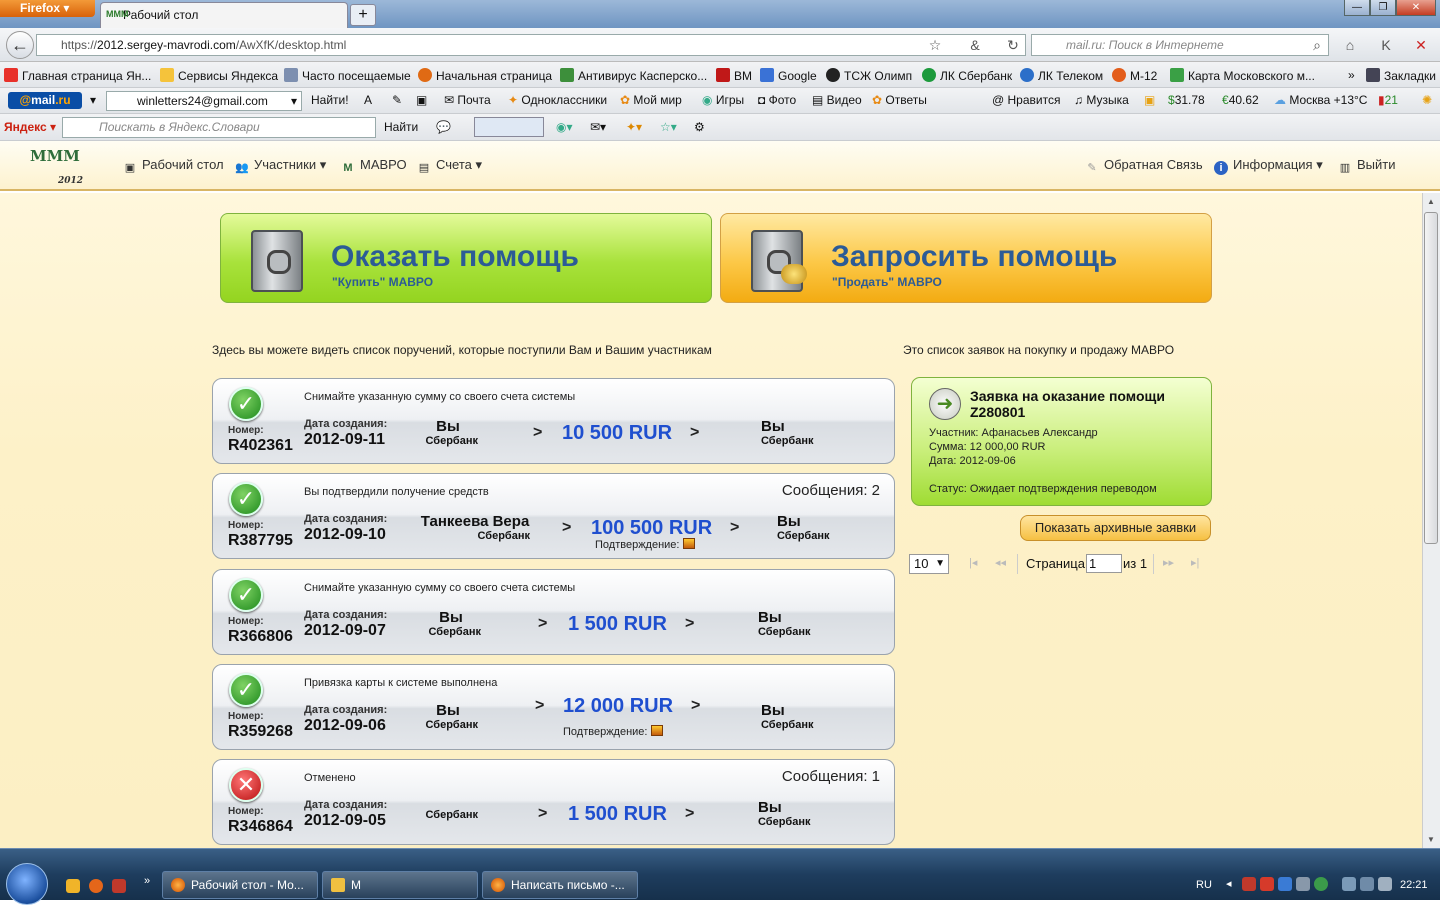 The height and width of the screenshot is (905, 1440). What do you see at coordinates (1383, 8) in the screenshot?
I see `maximize-icon: ❐` at bounding box center [1383, 8].